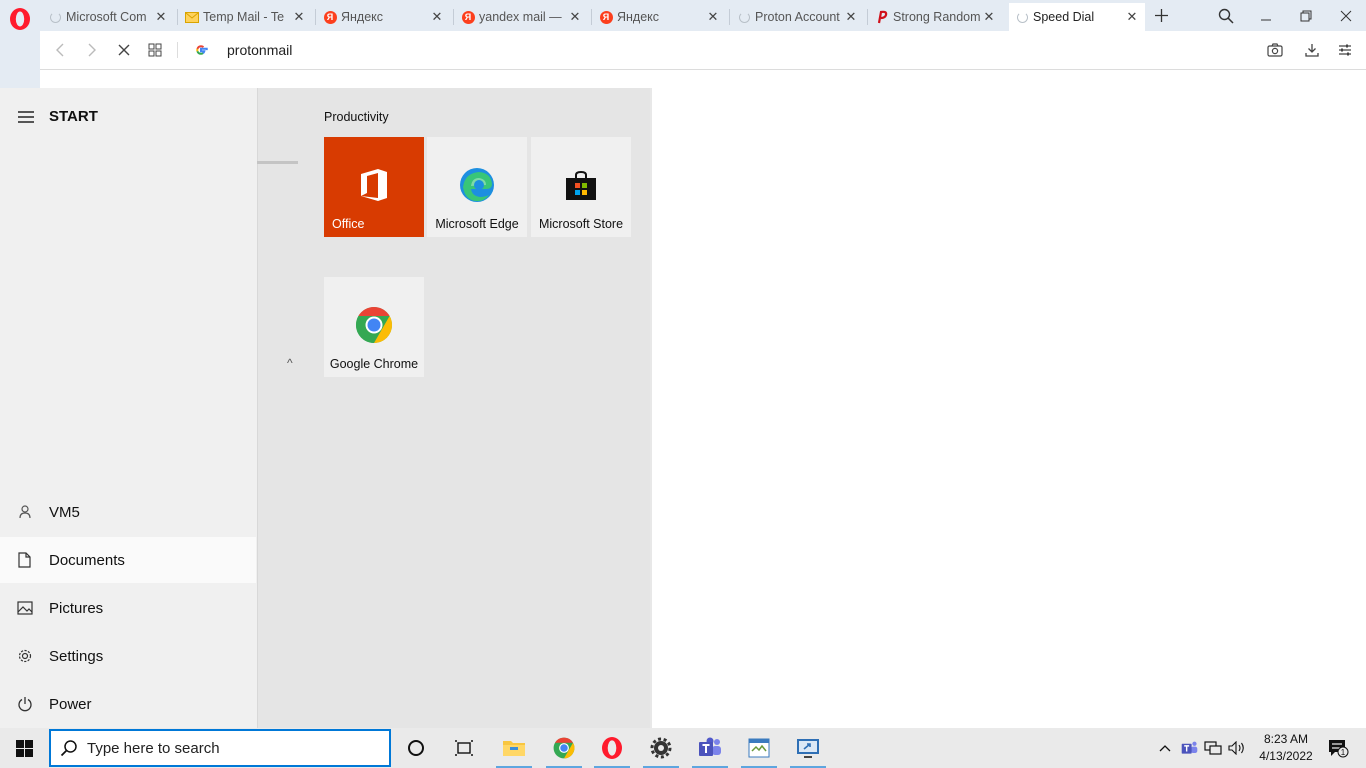  What do you see at coordinates (24, 656) in the screenshot?
I see `gear-icon` at bounding box center [24, 656].